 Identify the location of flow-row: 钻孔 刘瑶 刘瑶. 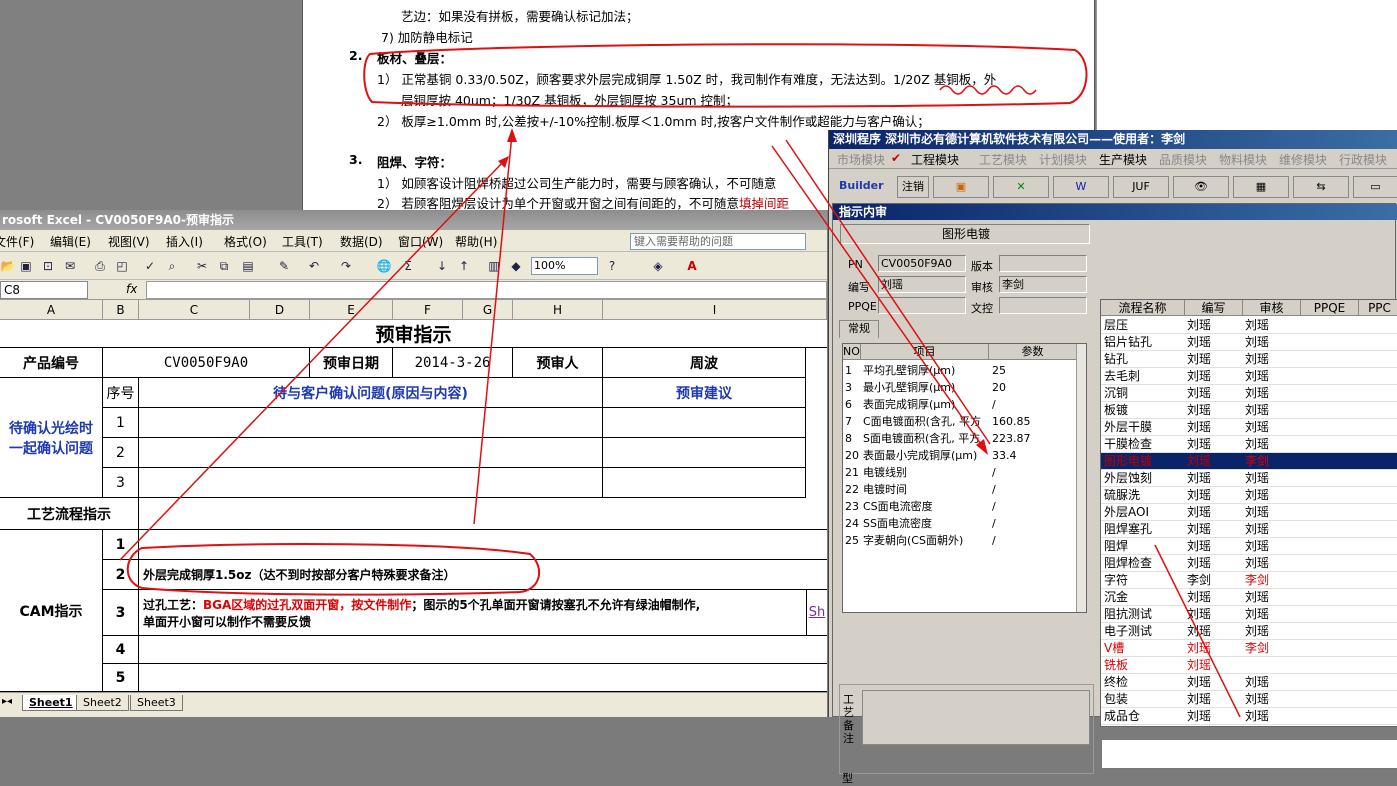
(1249, 359).